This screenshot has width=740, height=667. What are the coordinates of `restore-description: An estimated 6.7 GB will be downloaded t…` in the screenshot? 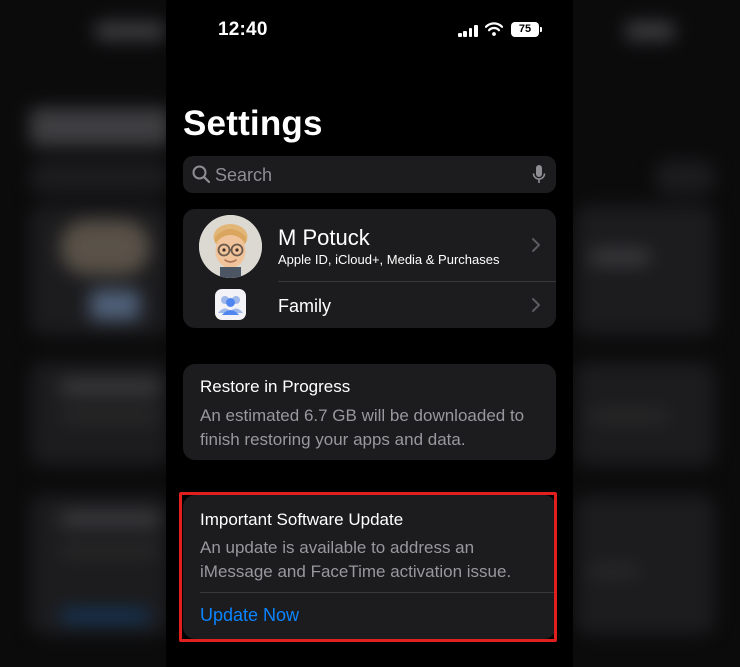 It's located at (362, 427).